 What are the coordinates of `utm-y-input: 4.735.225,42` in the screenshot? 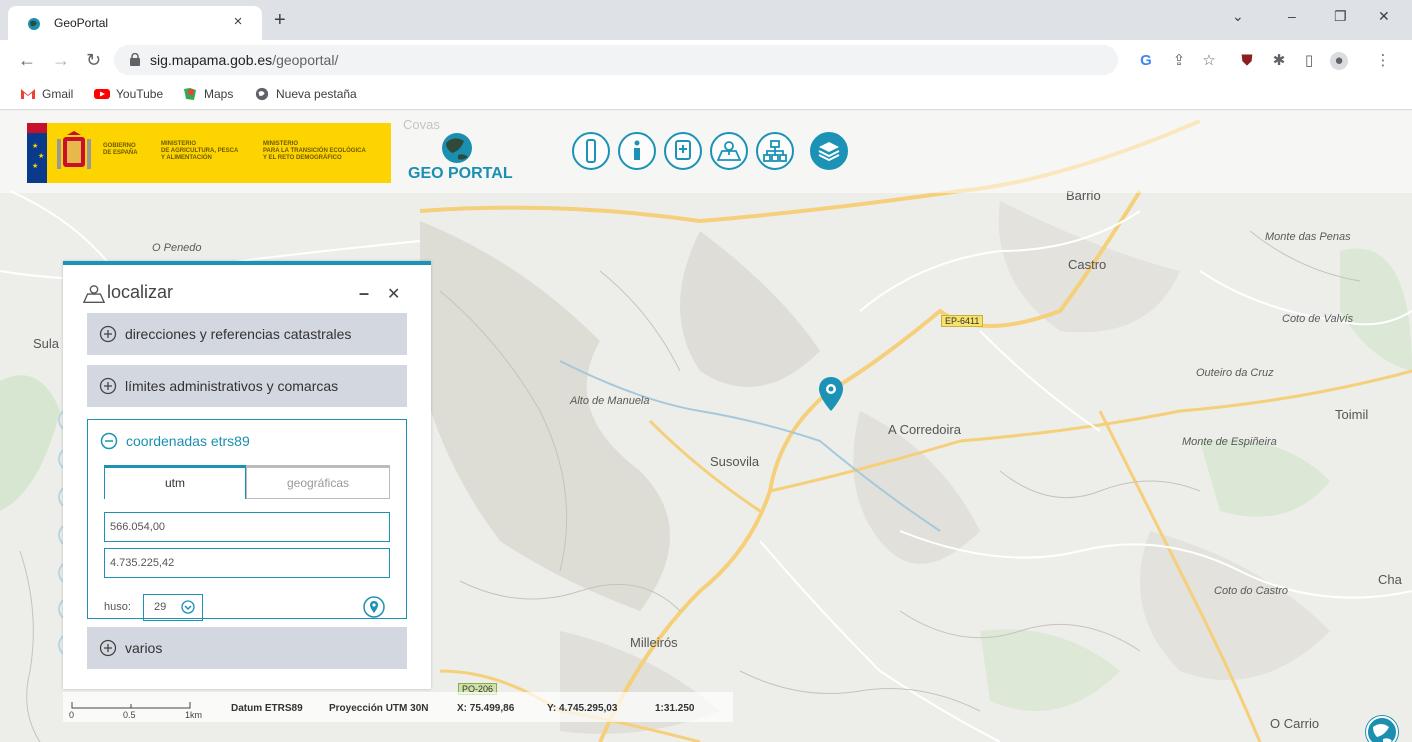 It's located at (247, 563).